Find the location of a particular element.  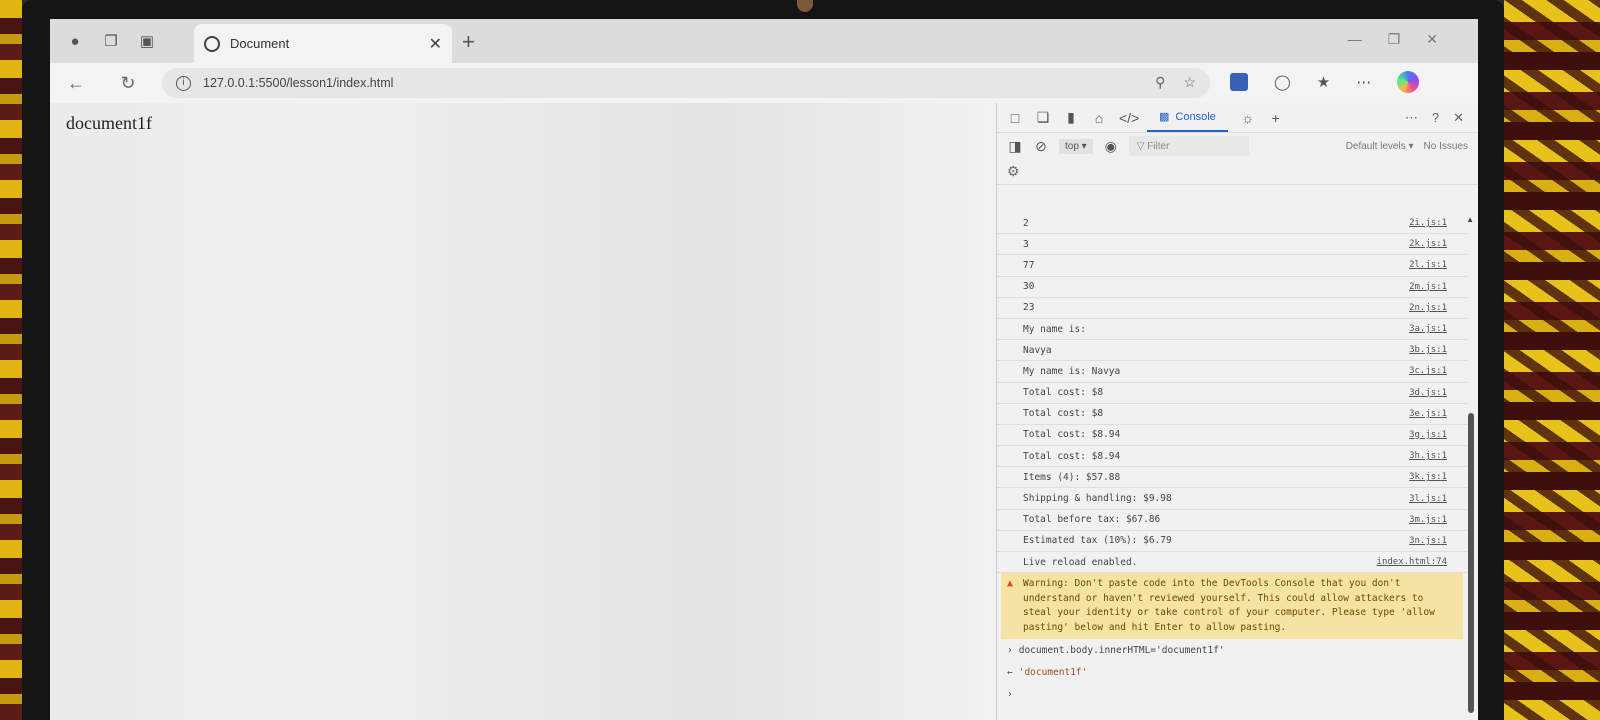

log-source-link: 3b.js:1 is located at coordinates (1428, 350).